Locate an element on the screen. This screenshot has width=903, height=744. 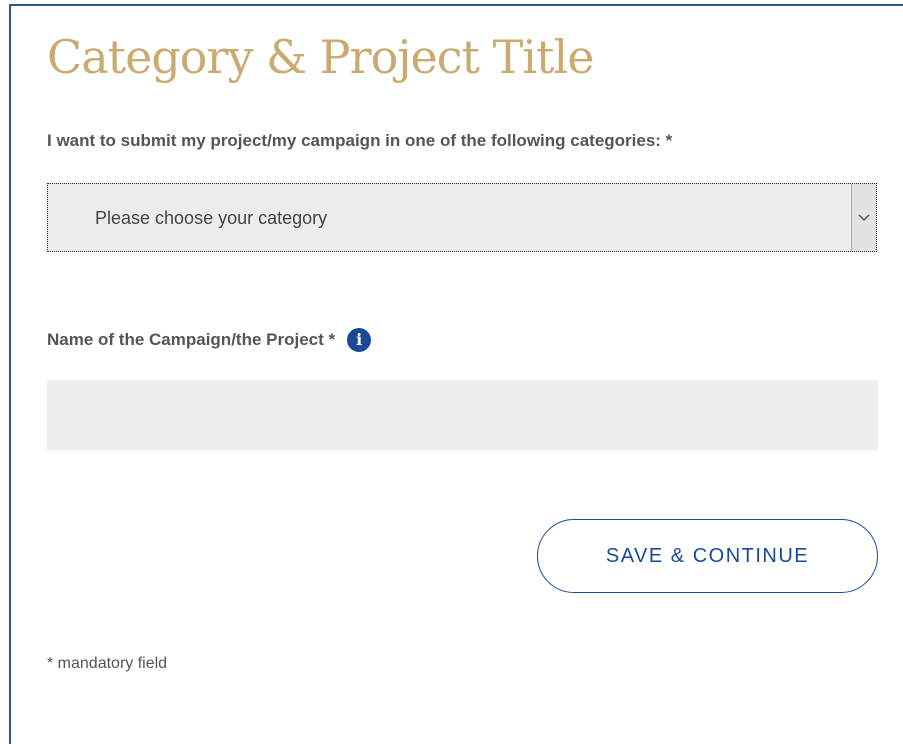
project-name-label-row: Name of the Campaign/the Project * i is located at coordinates (209, 340).